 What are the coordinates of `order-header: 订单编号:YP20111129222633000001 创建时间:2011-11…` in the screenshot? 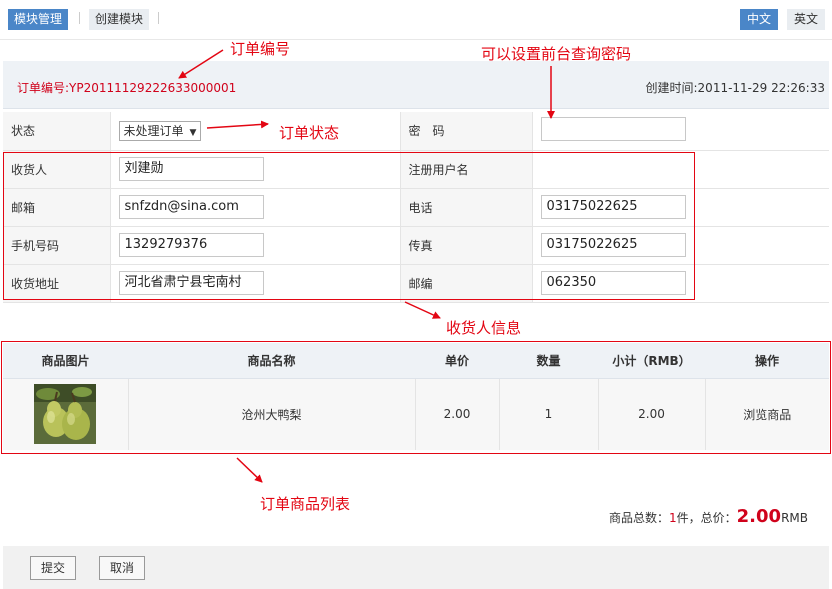 It's located at (416, 85).